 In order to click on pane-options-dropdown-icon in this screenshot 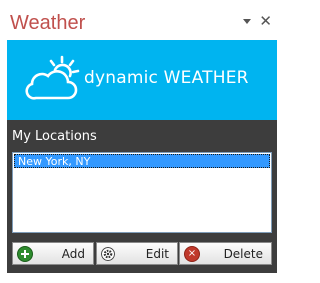, I will do `click(247, 21)`.